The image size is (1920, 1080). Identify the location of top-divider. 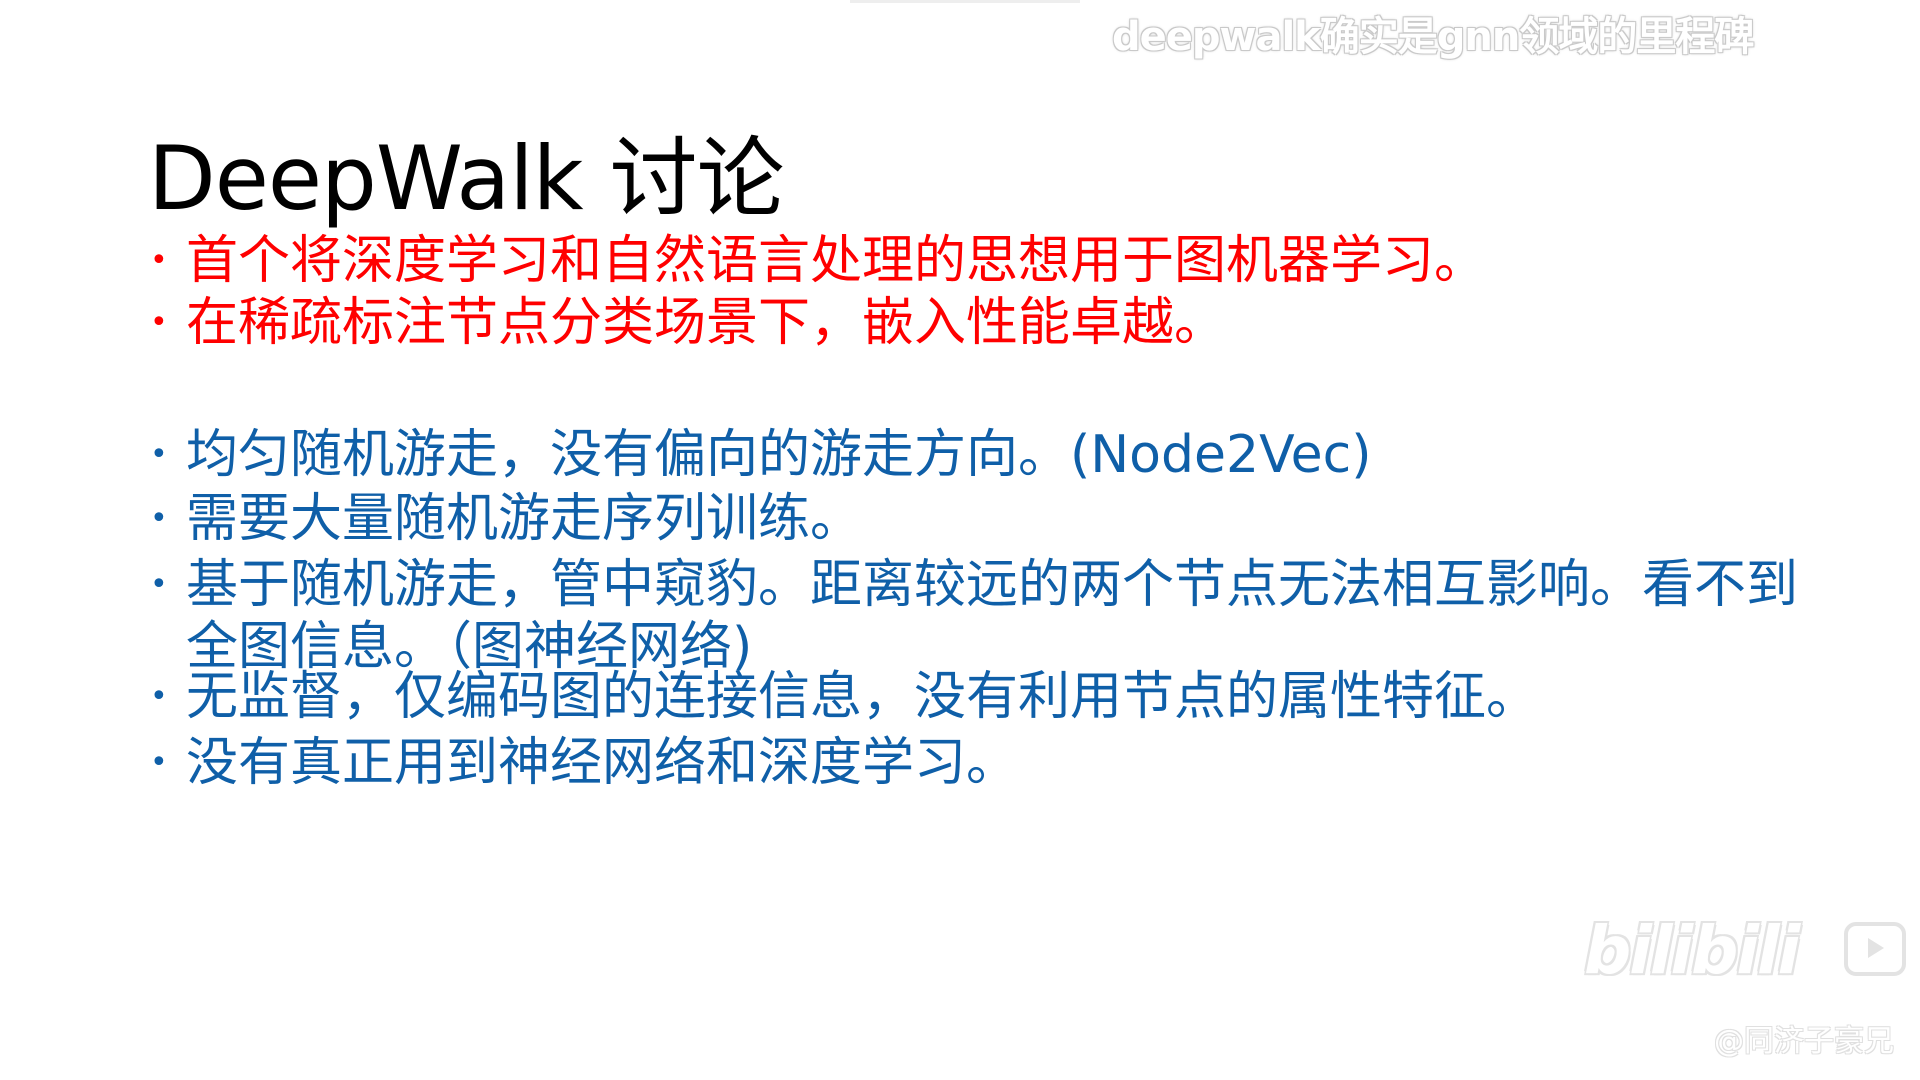
(965, 1).